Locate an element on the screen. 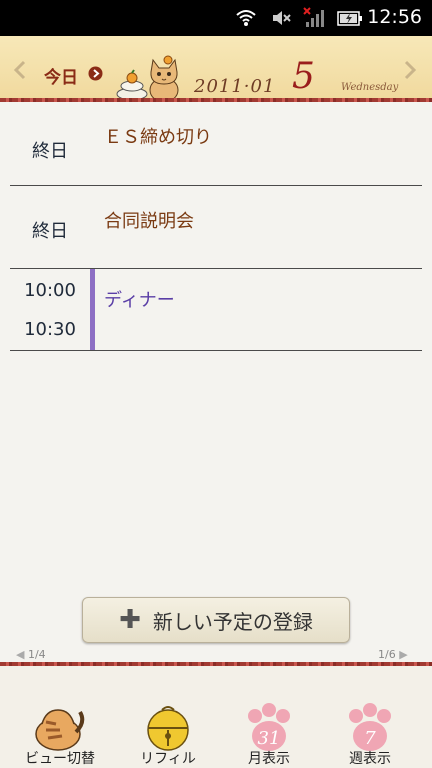 The height and width of the screenshot is (768, 432). month-view-label: 月表示 is located at coordinates (269, 759).